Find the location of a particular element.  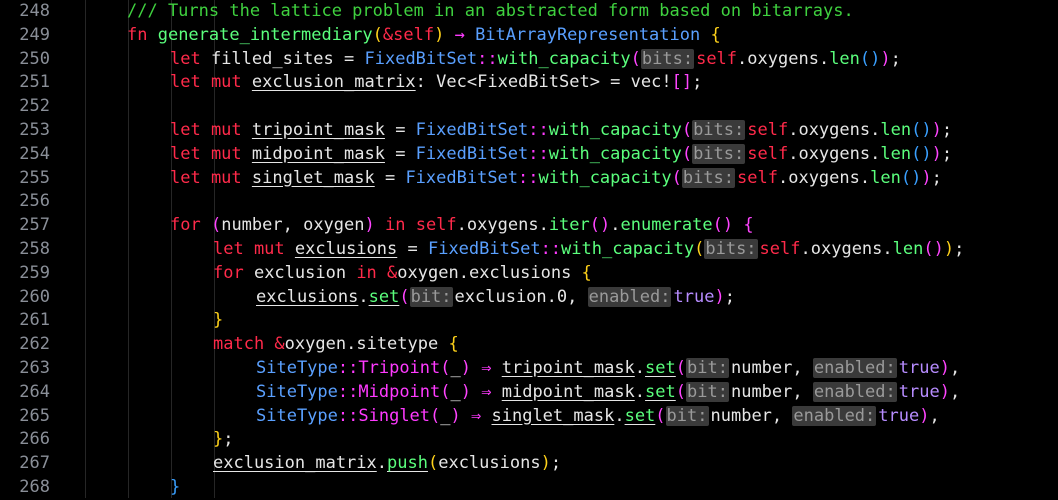

code-token: Midpoint is located at coordinates (399, 391).